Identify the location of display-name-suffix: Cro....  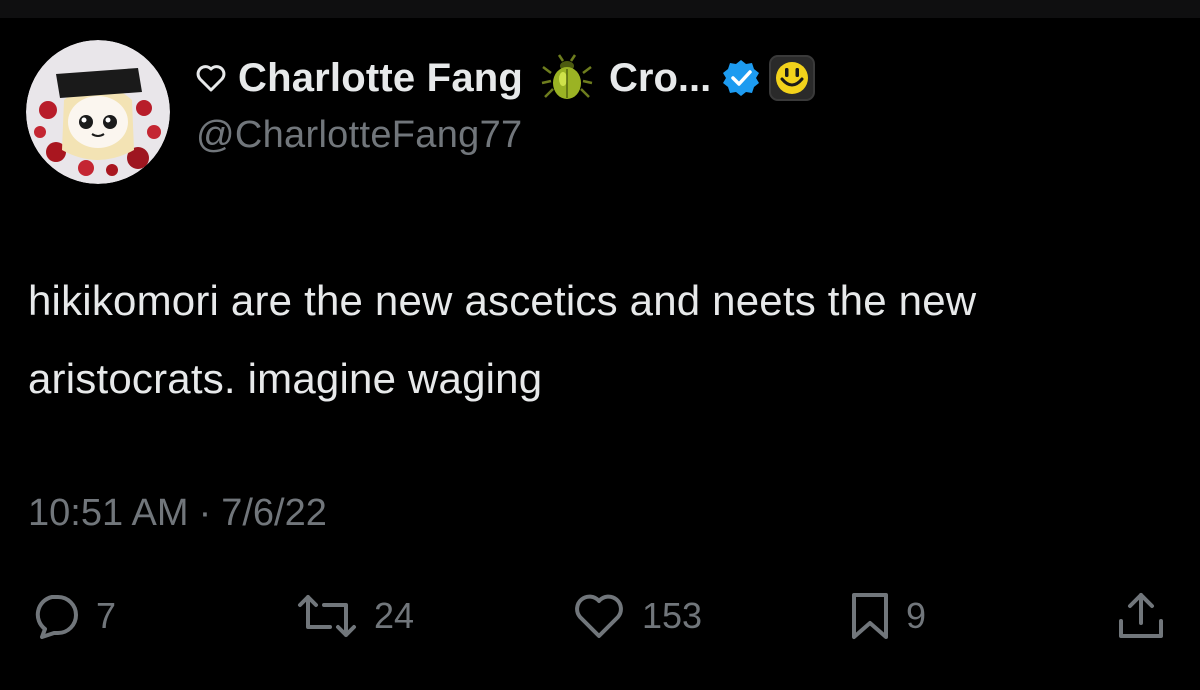
(660, 78).